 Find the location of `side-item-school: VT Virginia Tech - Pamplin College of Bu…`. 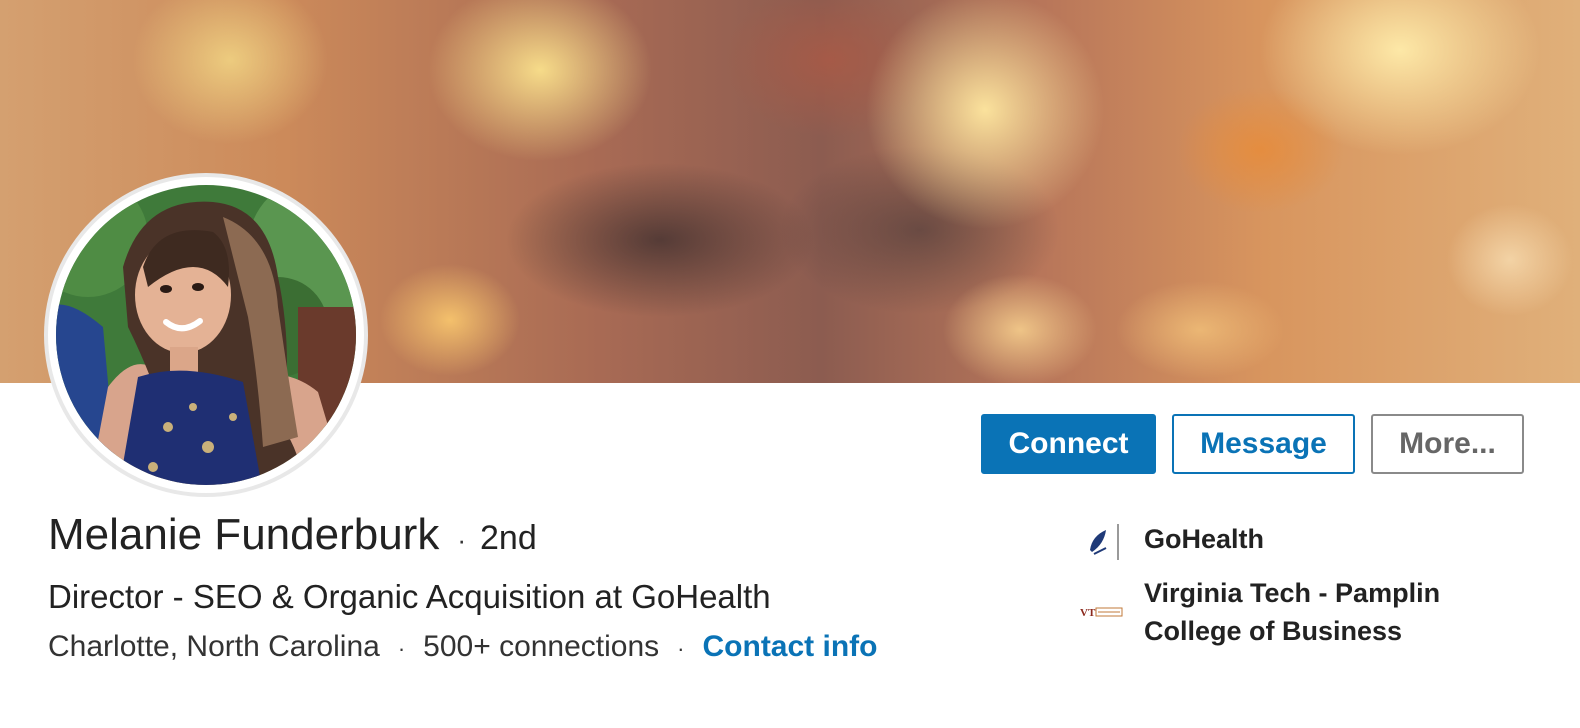

side-item-school: VT Virginia Tech - Pamplin College of Bu… is located at coordinates (1310, 612).